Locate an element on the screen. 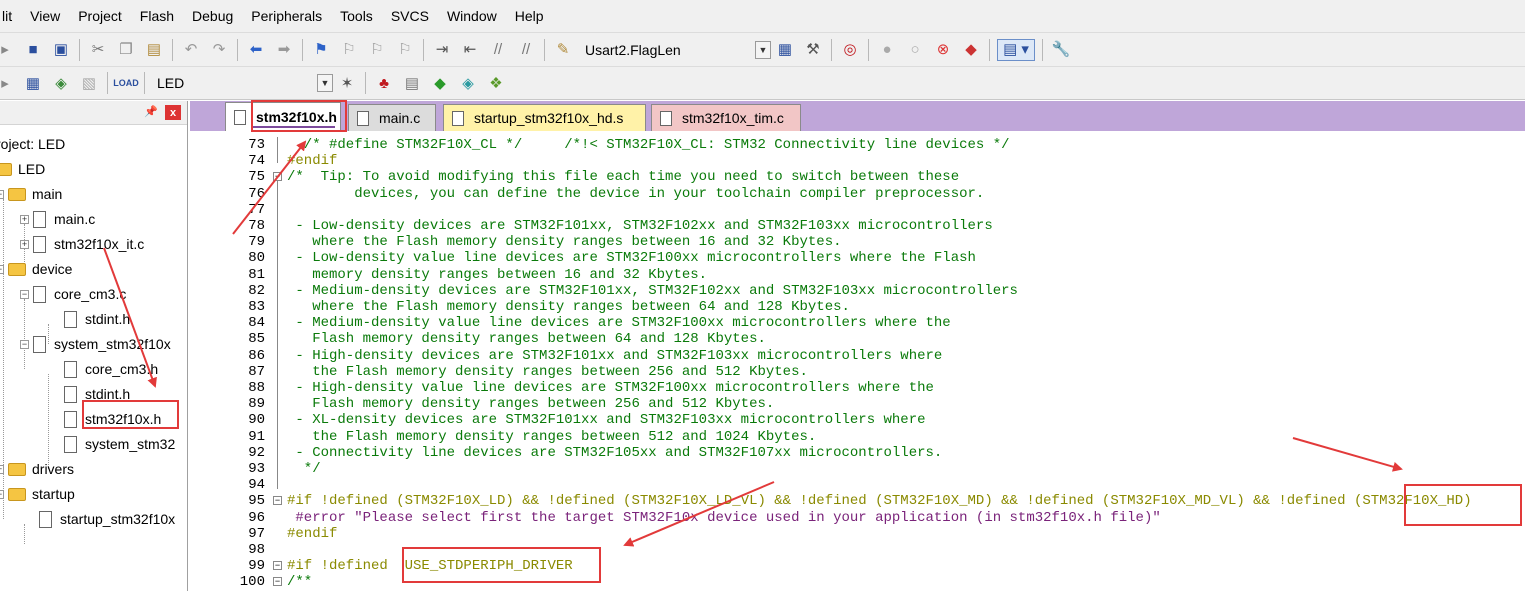 This screenshot has height=591, width=1525. bookmark-clear-icon: ⚐ is located at coordinates (405, 50).